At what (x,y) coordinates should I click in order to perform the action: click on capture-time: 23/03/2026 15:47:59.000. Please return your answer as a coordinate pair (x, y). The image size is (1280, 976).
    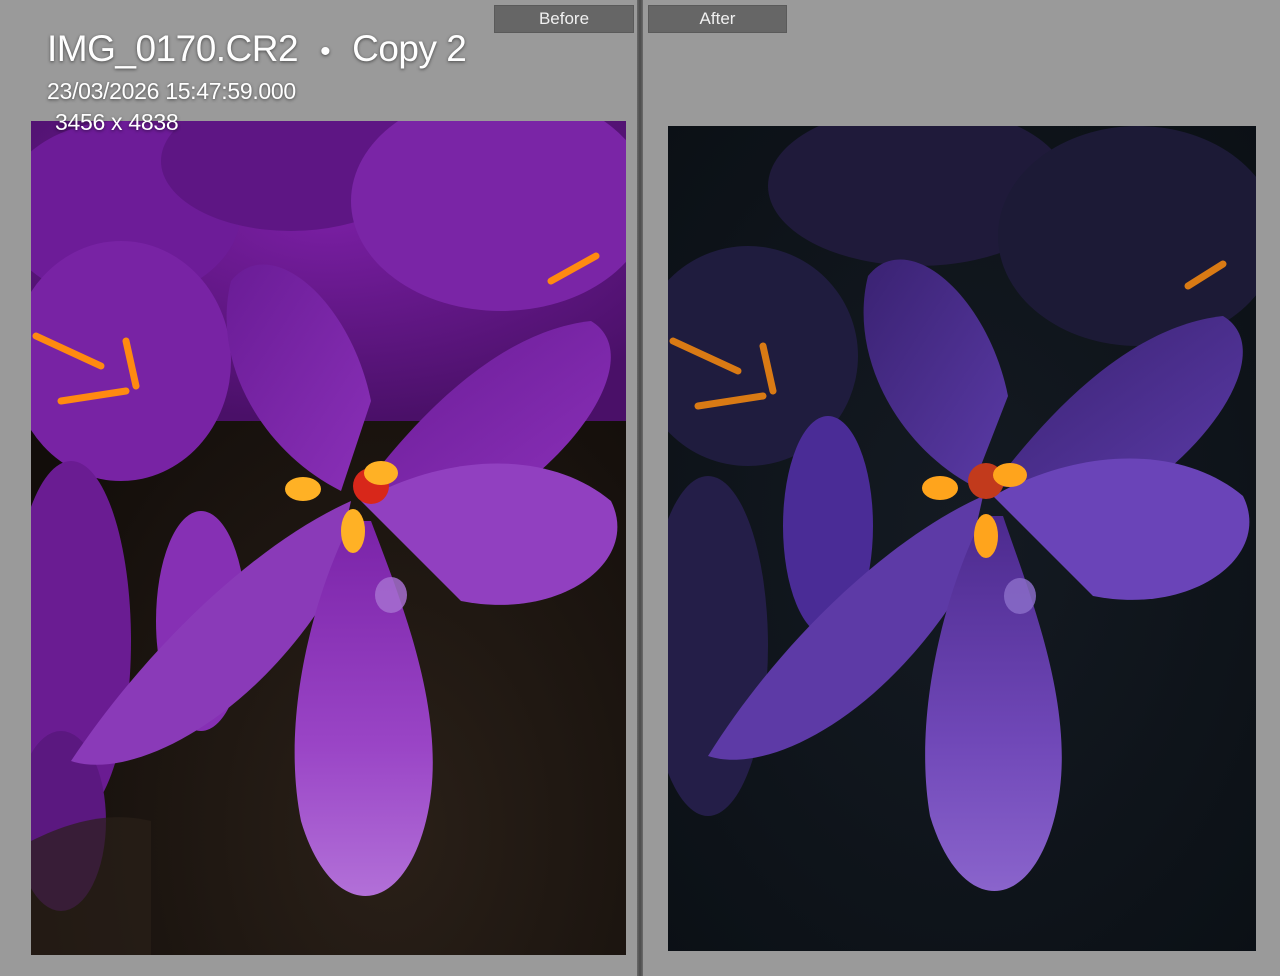
    Looking at the image, I should click on (171, 91).